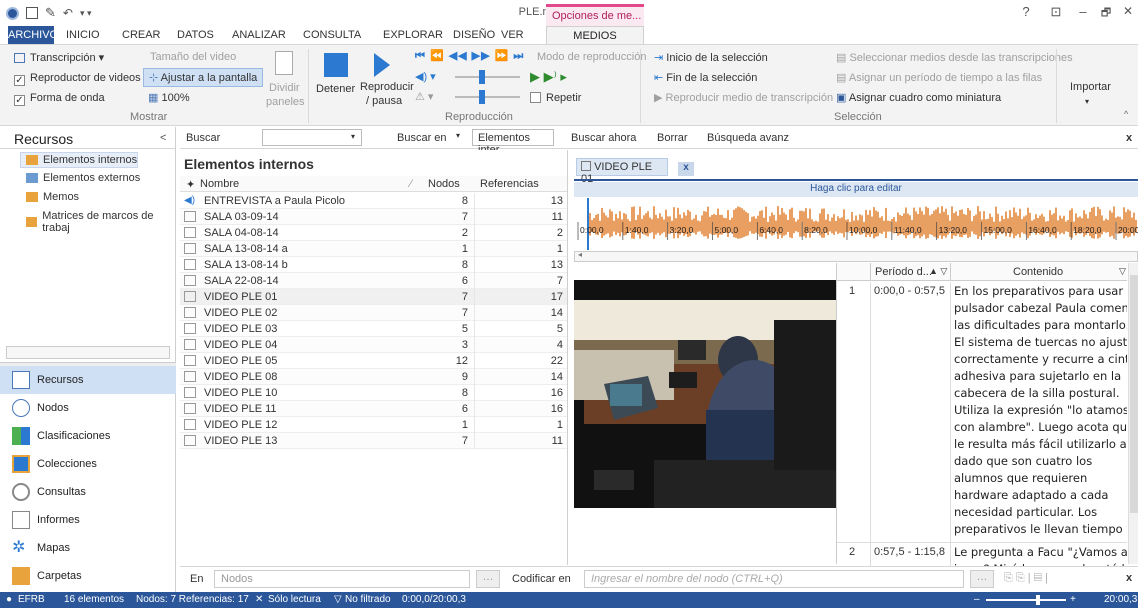 Image resolution: width=1138 pixels, height=608 pixels. What do you see at coordinates (425, 76) in the screenshot?
I see `volume-icon: ◀) ▾` at bounding box center [425, 76].